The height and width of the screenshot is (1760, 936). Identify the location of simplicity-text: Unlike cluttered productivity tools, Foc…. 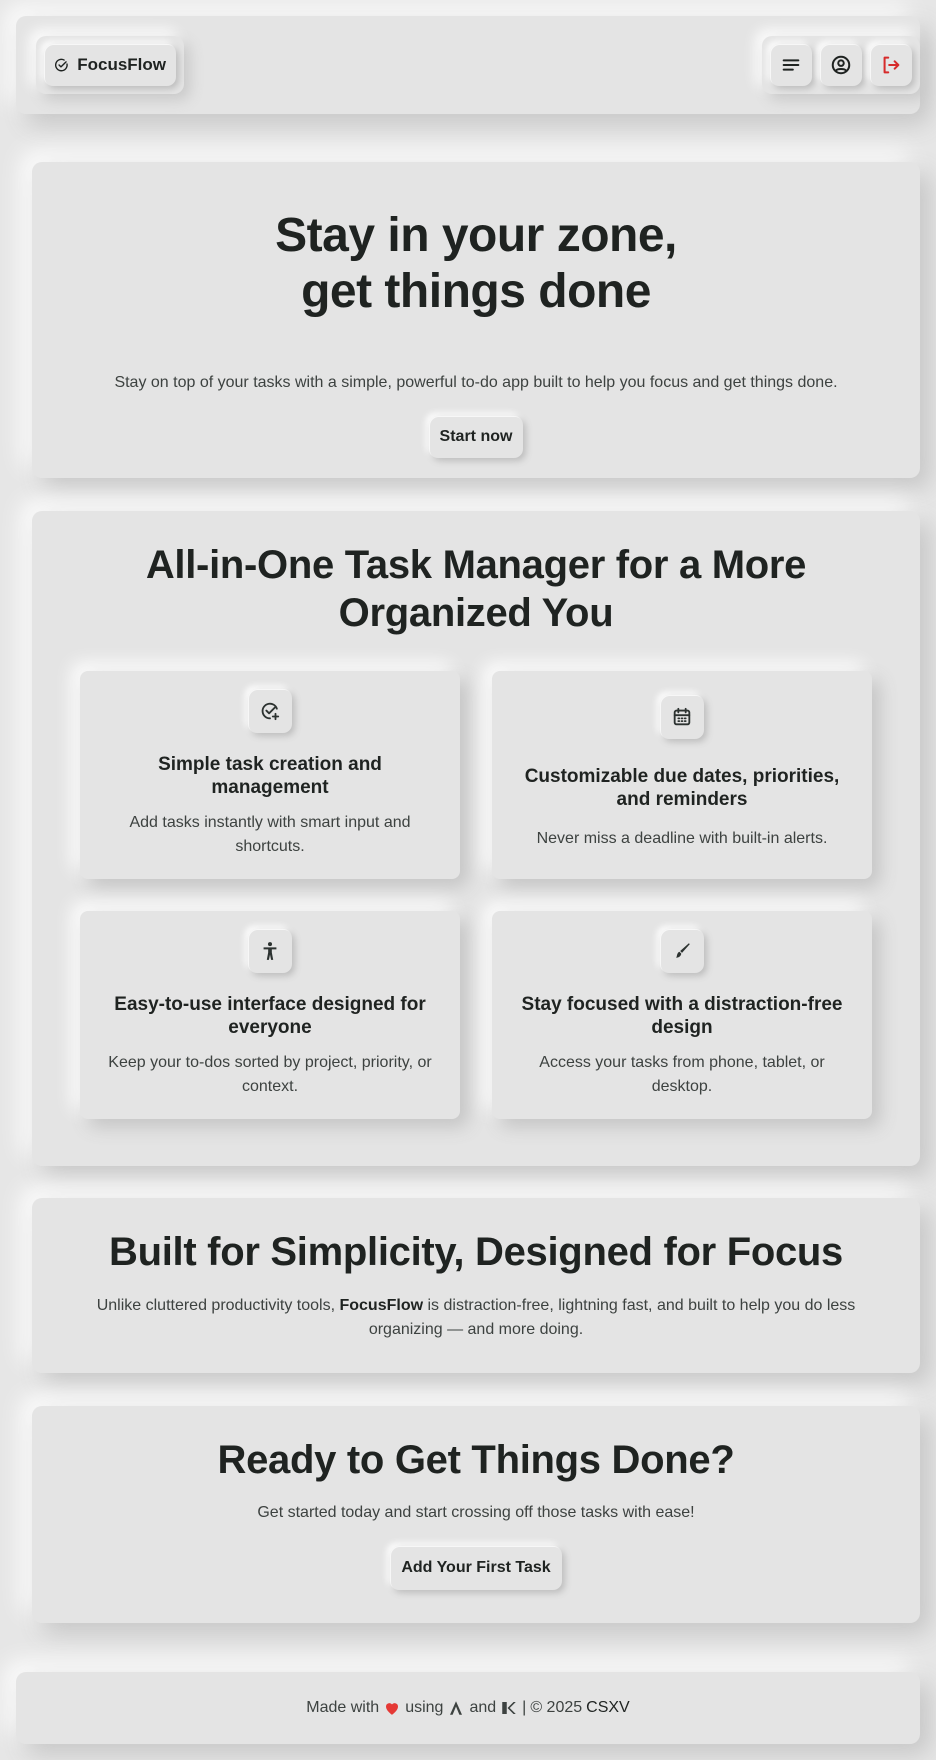
(476, 1318).